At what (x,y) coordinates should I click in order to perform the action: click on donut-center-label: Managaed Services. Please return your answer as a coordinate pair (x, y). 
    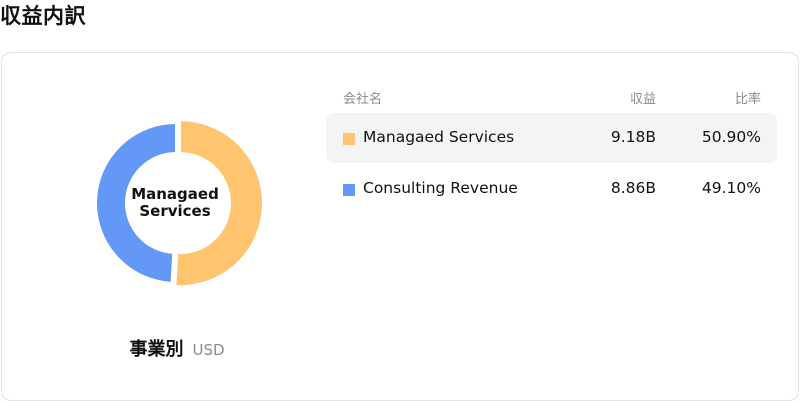
    Looking at the image, I should click on (175, 203).